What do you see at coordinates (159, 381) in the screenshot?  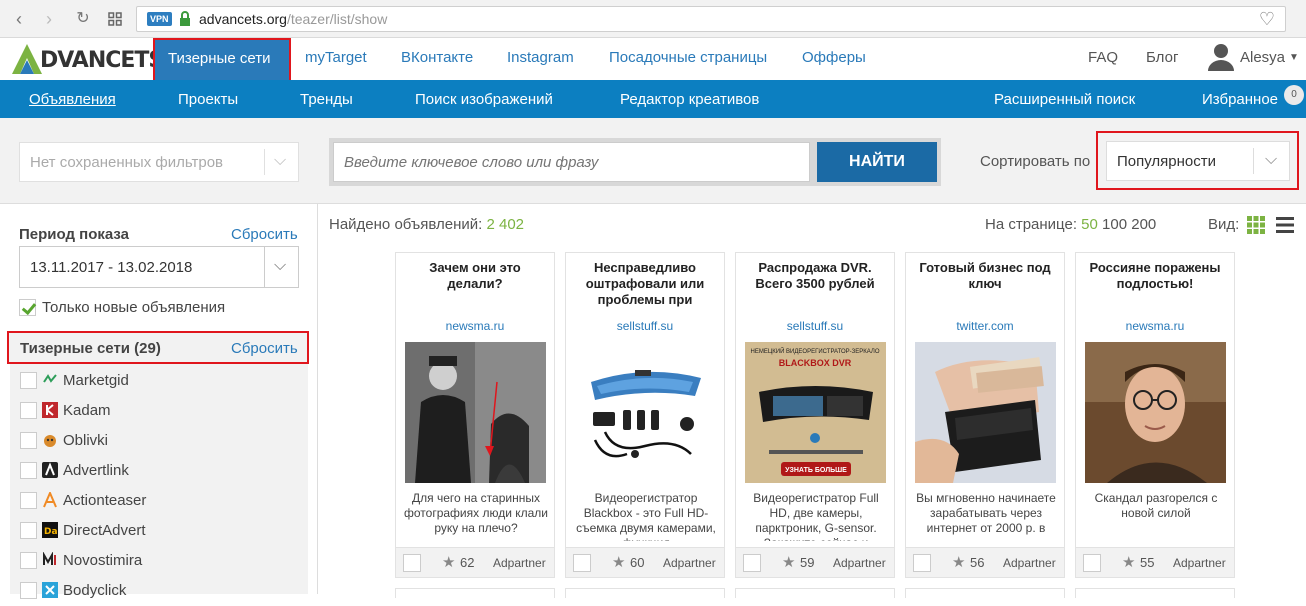 I see `list-item: Marketgid` at bounding box center [159, 381].